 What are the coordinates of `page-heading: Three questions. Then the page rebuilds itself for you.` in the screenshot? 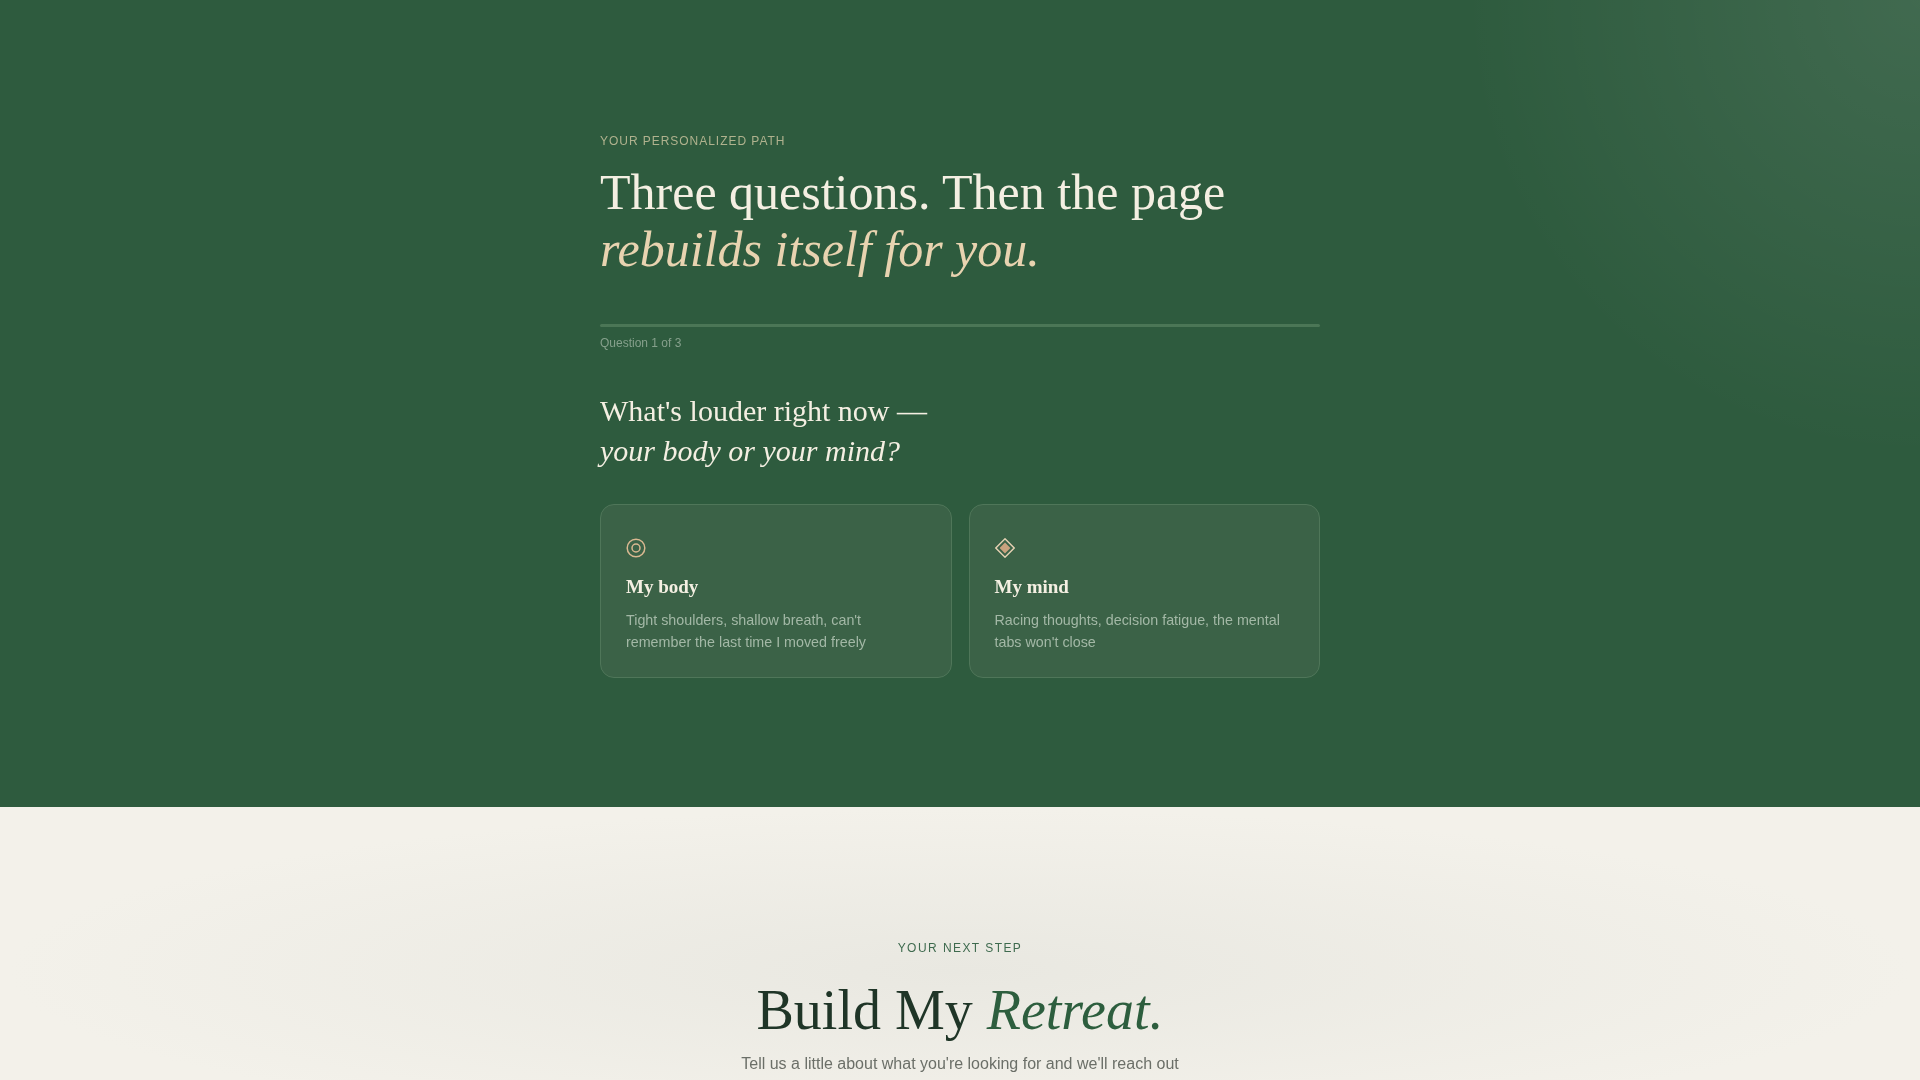 It's located at (913, 221).